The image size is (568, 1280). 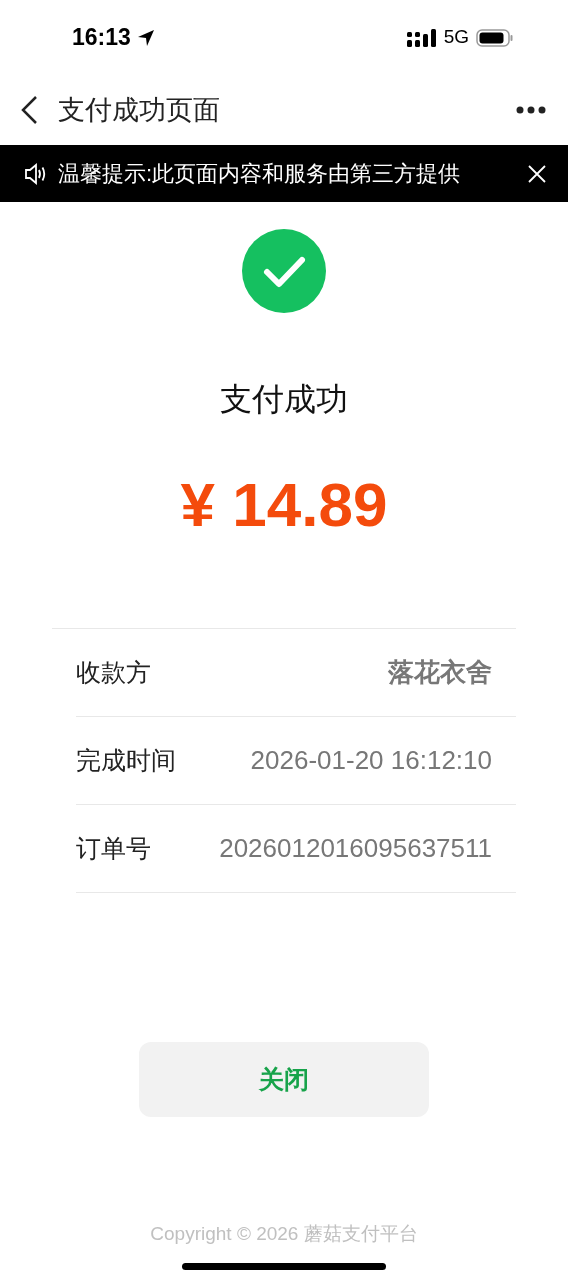 What do you see at coordinates (139, 110) in the screenshot?
I see `page-title: 支付成功页面` at bounding box center [139, 110].